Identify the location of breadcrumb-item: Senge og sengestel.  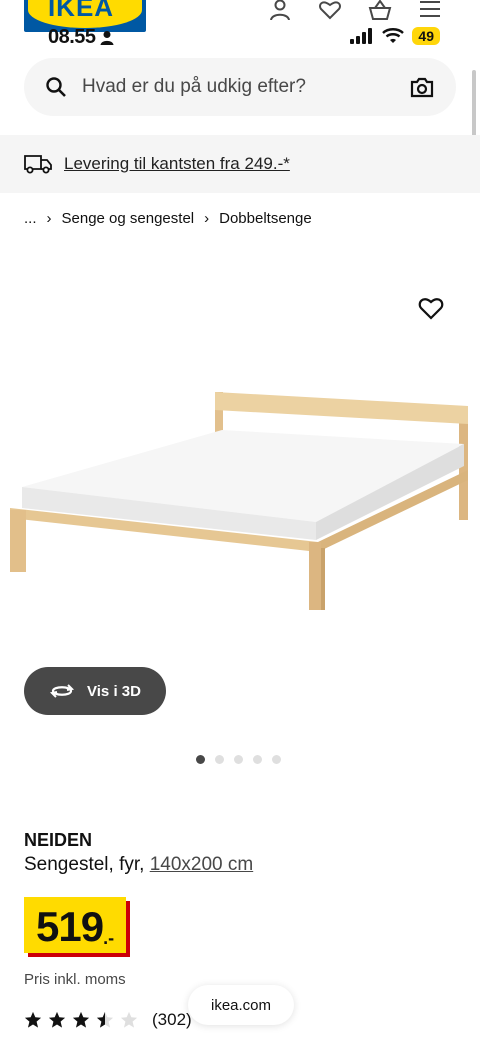
(128, 218).